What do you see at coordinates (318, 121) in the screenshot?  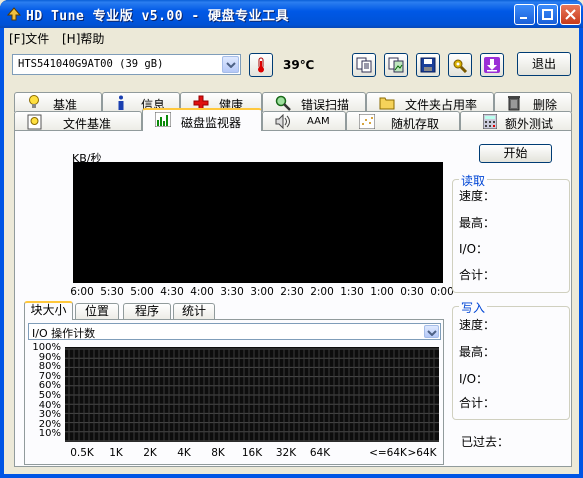 I see `tab-label: AAM` at bounding box center [318, 121].